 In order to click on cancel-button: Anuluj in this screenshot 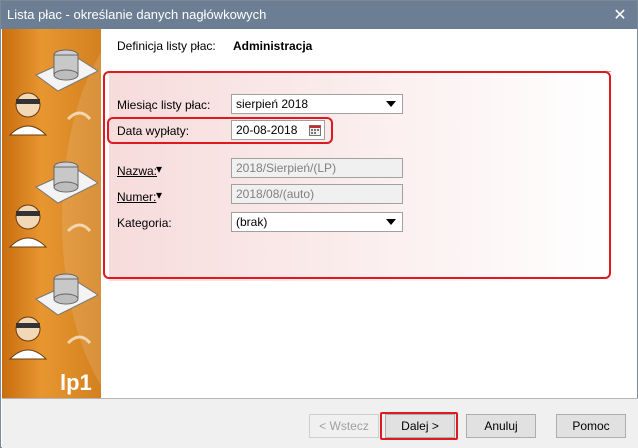, I will do `click(501, 426)`.